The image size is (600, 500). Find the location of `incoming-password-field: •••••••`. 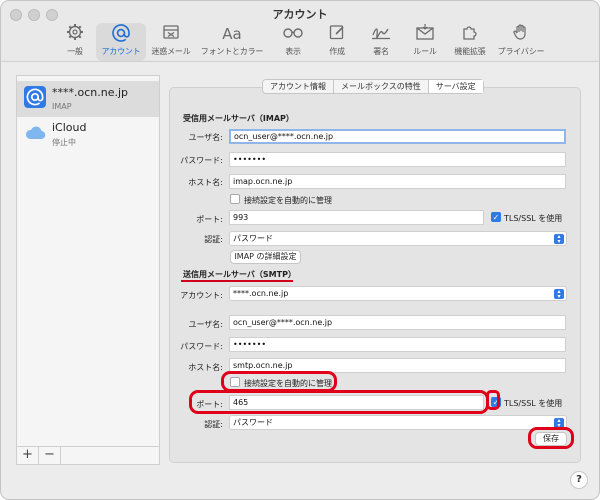

incoming-password-field: ••••••• is located at coordinates (397, 159).